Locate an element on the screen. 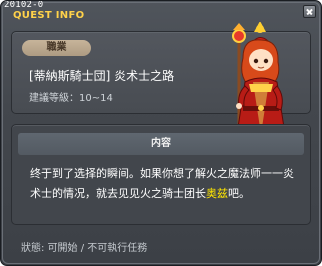  quest-description-end: 吧。 is located at coordinates (239, 193).